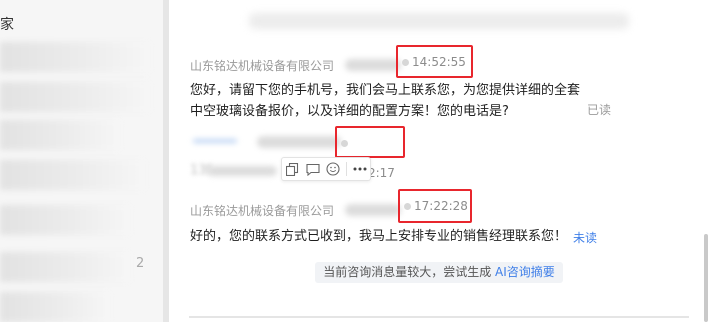 The height and width of the screenshot is (322, 709). Describe the element at coordinates (439, 21) in the screenshot. I see `chat-header-blurred` at that location.